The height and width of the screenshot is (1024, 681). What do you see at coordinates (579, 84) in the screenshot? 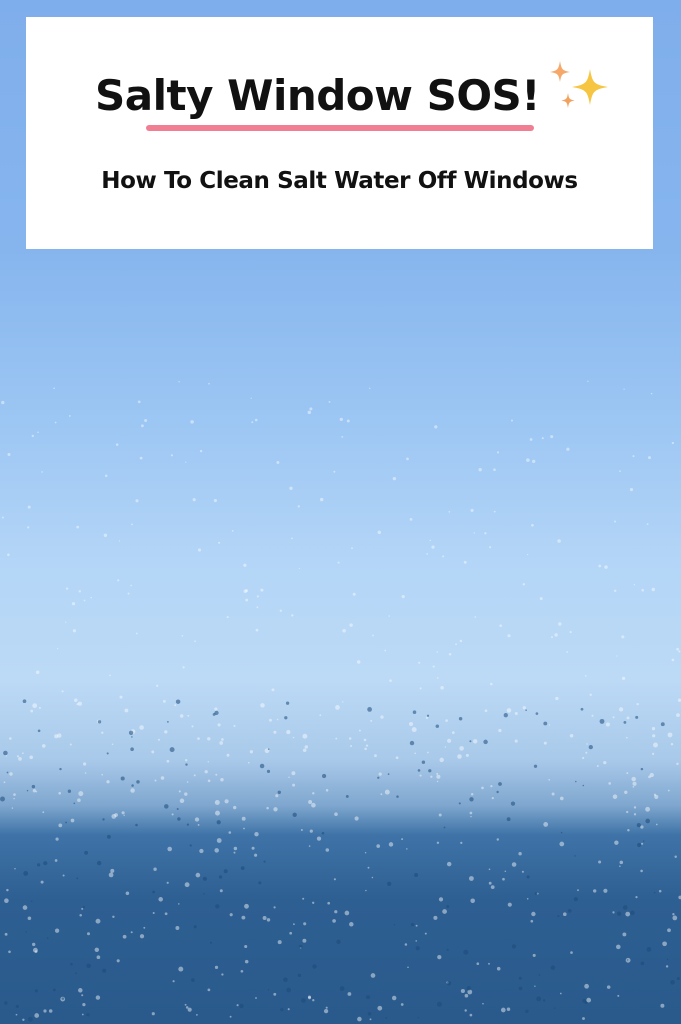
I see `sparkles-icon` at bounding box center [579, 84].